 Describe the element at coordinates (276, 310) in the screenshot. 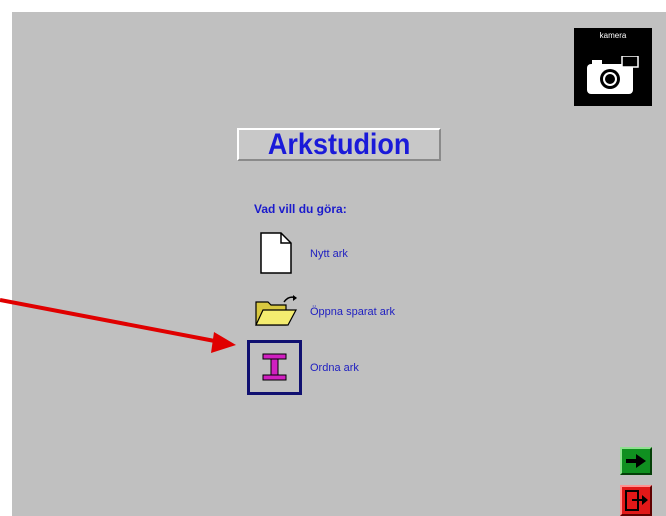

I see `open-folder-icon` at that location.